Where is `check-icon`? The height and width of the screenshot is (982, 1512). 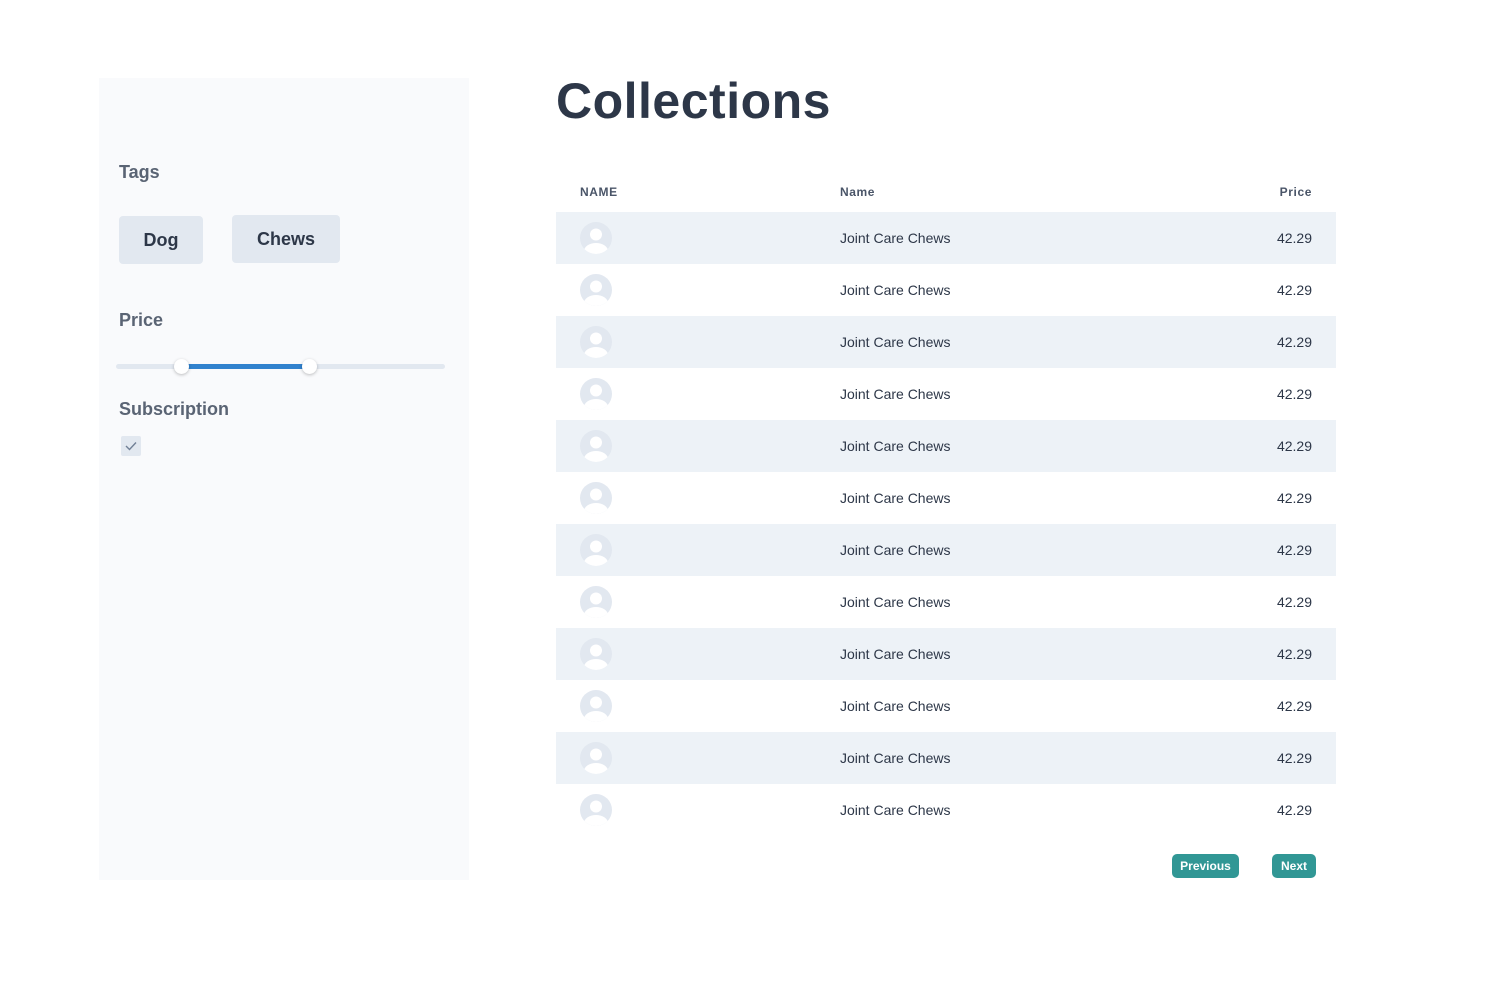 check-icon is located at coordinates (131, 446).